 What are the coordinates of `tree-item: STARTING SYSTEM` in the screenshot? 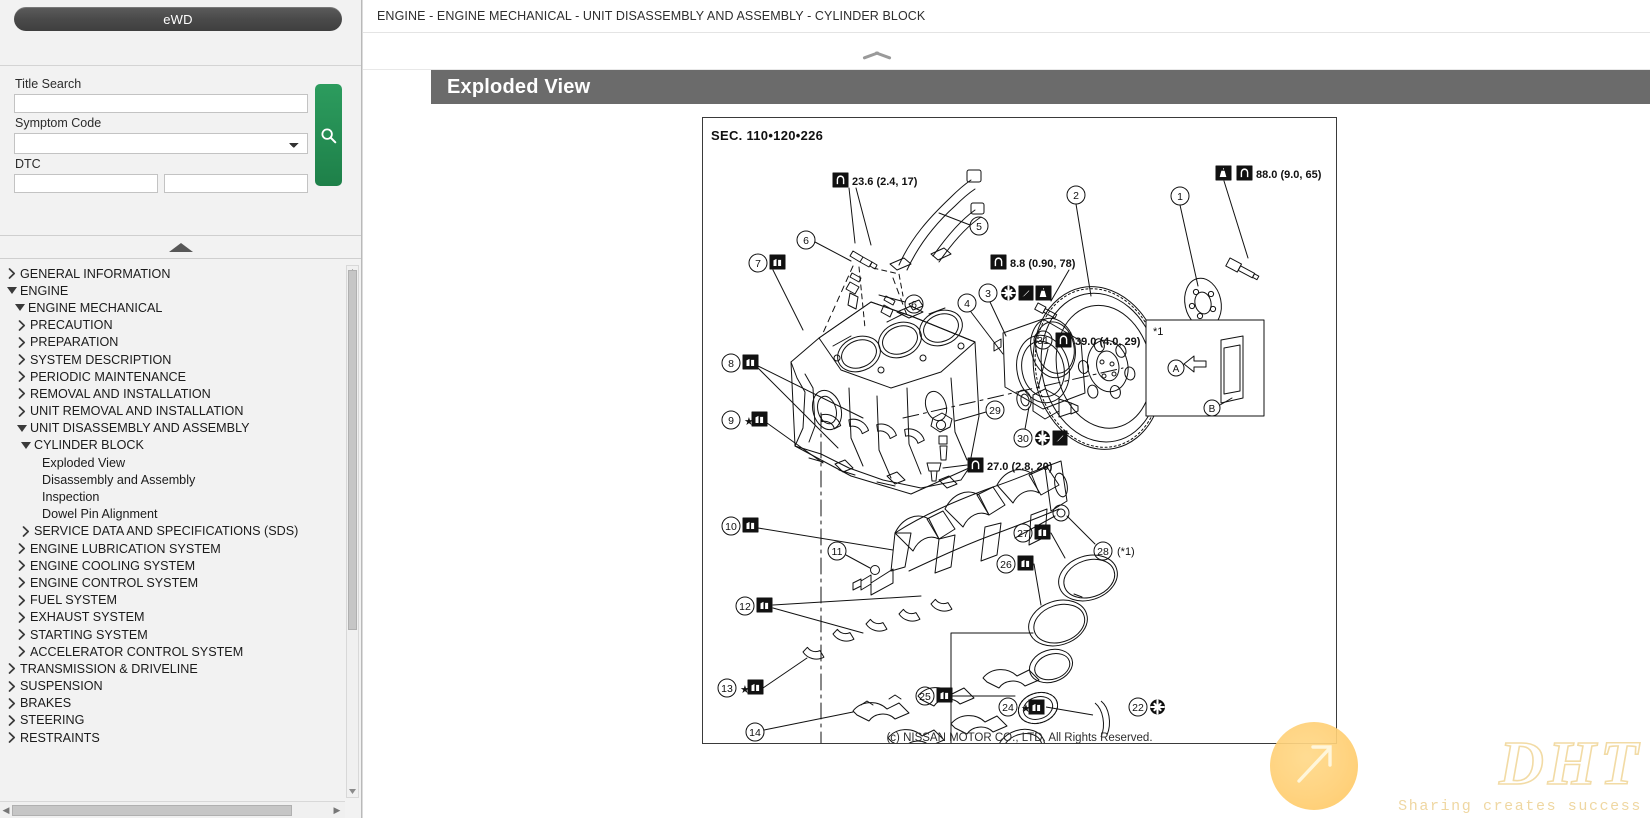 It's located at (174, 634).